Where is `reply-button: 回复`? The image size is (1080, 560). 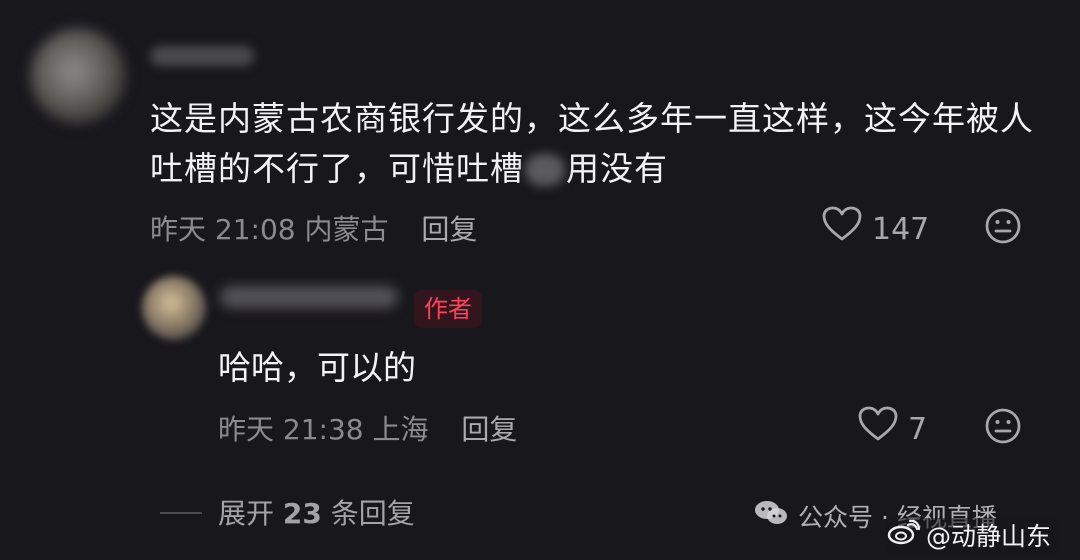 reply-button: 回复 is located at coordinates (449, 229).